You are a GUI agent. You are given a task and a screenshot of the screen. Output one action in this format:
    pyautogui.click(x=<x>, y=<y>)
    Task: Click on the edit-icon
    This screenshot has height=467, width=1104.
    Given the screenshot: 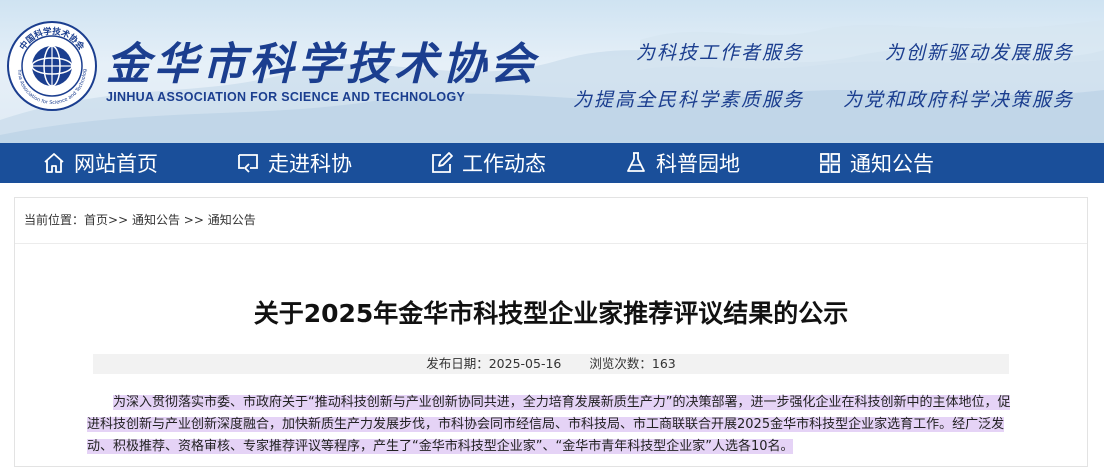 What is the action you would take?
    pyautogui.click(x=442, y=162)
    